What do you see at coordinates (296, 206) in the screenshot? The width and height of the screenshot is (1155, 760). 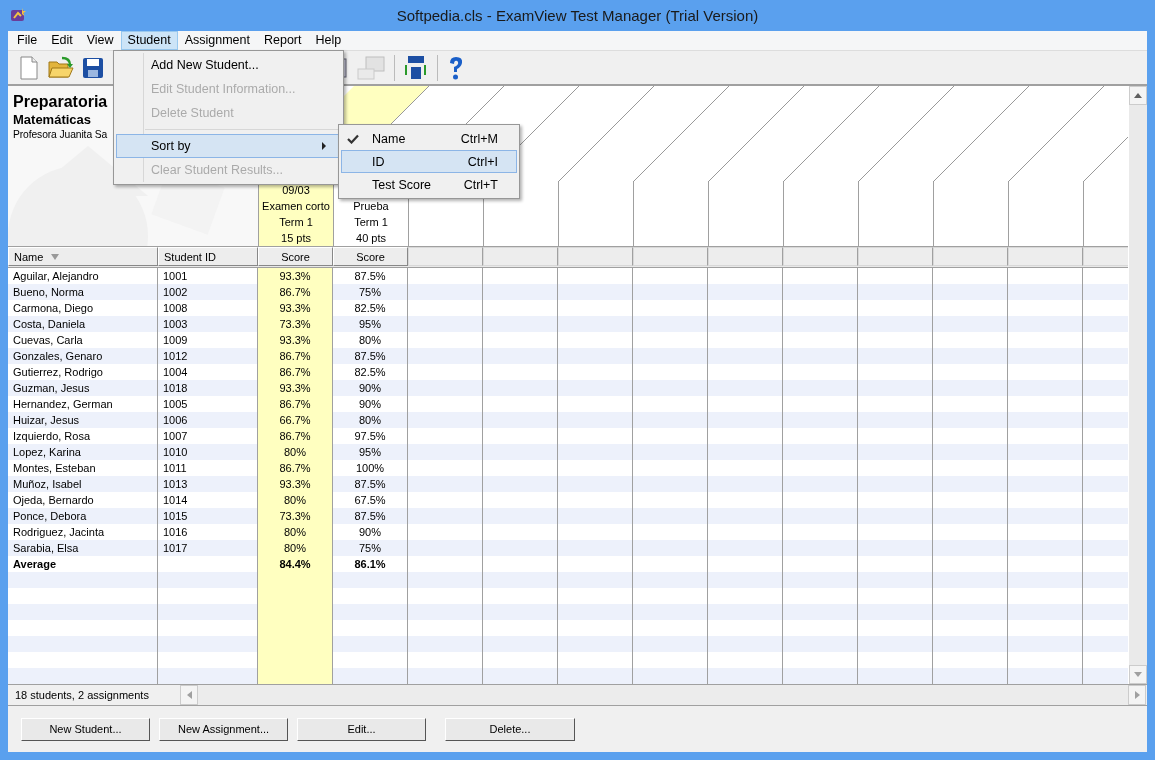 I see `assignment-name: Examen corto` at bounding box center [296, 206].